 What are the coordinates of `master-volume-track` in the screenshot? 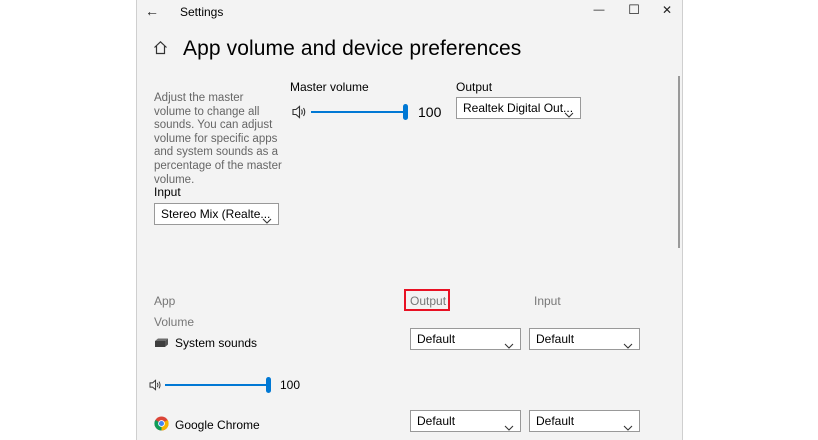 It's located at (358, 112).